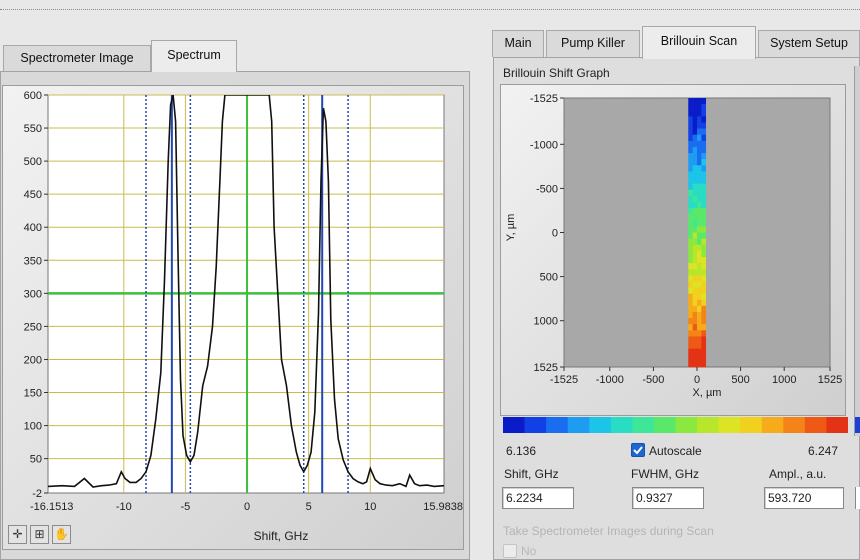 The image size is (860, 560). I want to click on heatmap-x-tick-label: 1525, so click(830, 380).